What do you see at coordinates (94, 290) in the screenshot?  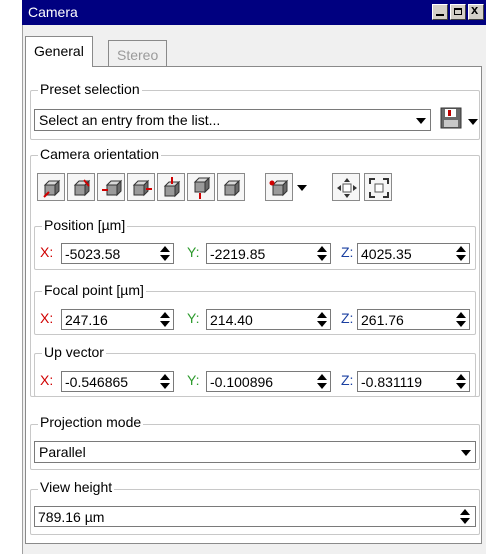 I see `focal-point-label: Focal point [µm]` at bounding box center [94, 290].